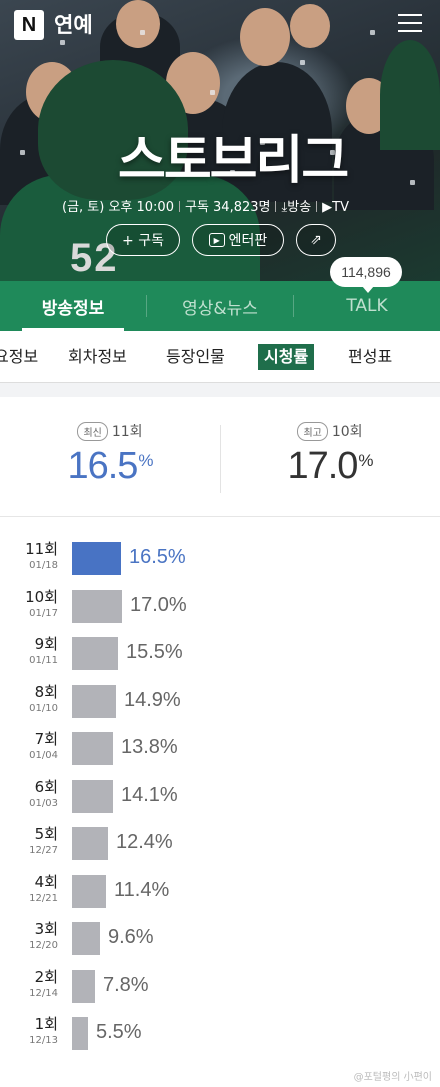 The width and height of the screenshot is (440, 1087). Describe the element at coordinates (152, 700) in the screenshot. I see `rating-value: 14.9%` at that location.